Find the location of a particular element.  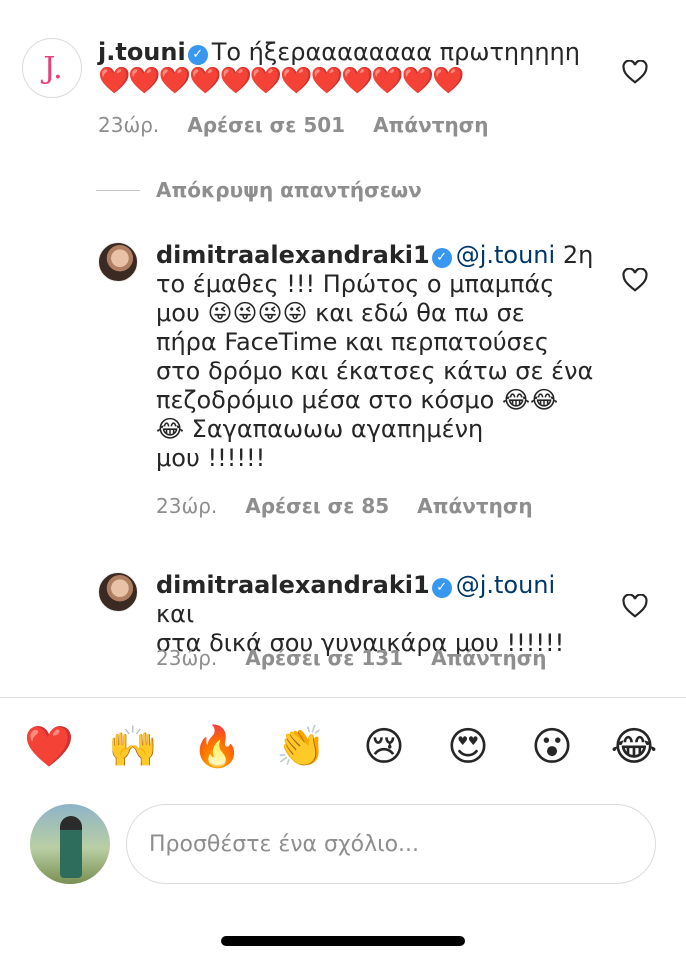

comment-meta: 23ώρ. Αρέσει σε 85 Απάντηση is located at coordinates (344, 506).